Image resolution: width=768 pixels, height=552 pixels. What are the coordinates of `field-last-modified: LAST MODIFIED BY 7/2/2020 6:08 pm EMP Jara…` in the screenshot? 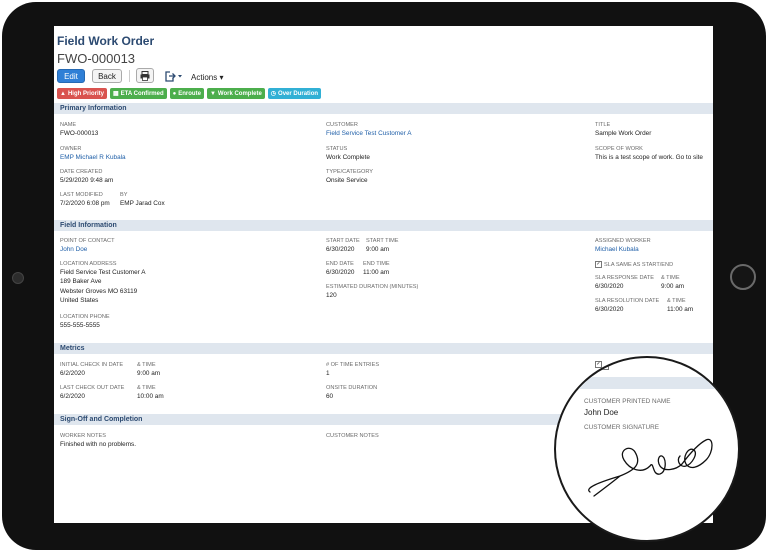 It's located at (112, 200).